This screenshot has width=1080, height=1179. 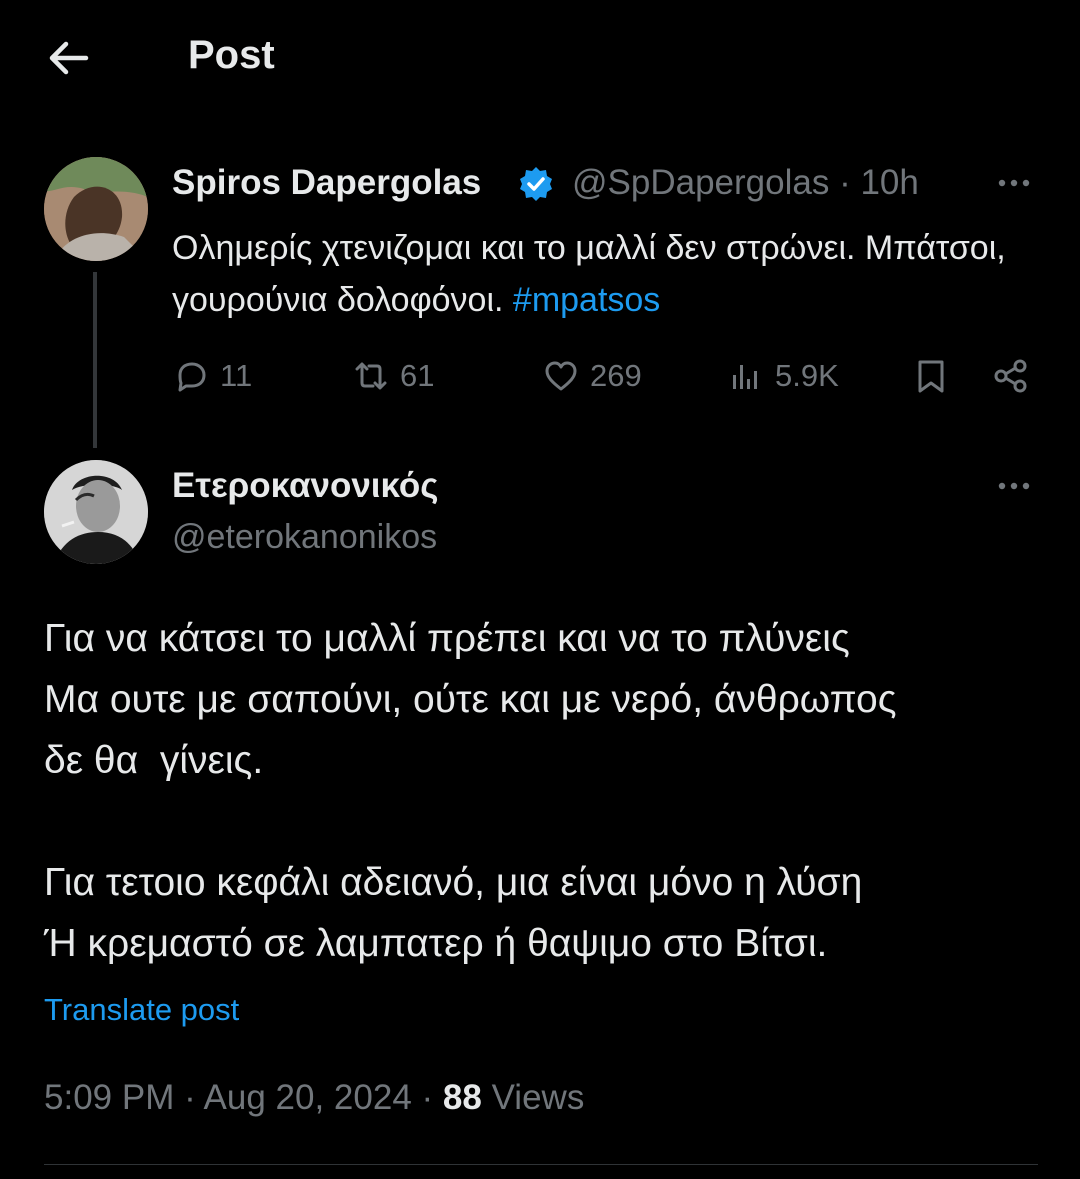 What do you see at coordinates (586, 300) in the screenshot?
I see `hashtag-link: #mpatsos` at bounding box center [586, 300].